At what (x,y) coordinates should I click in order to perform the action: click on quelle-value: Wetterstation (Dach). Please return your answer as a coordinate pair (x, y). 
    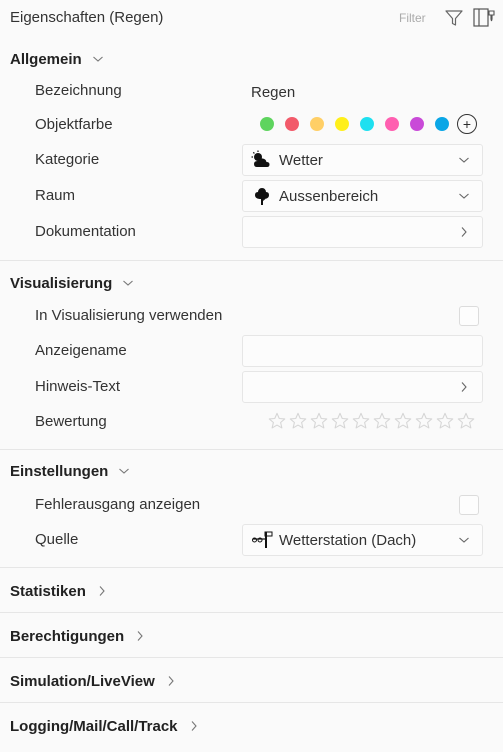
    Looking at the image, I should click on (348, 540).